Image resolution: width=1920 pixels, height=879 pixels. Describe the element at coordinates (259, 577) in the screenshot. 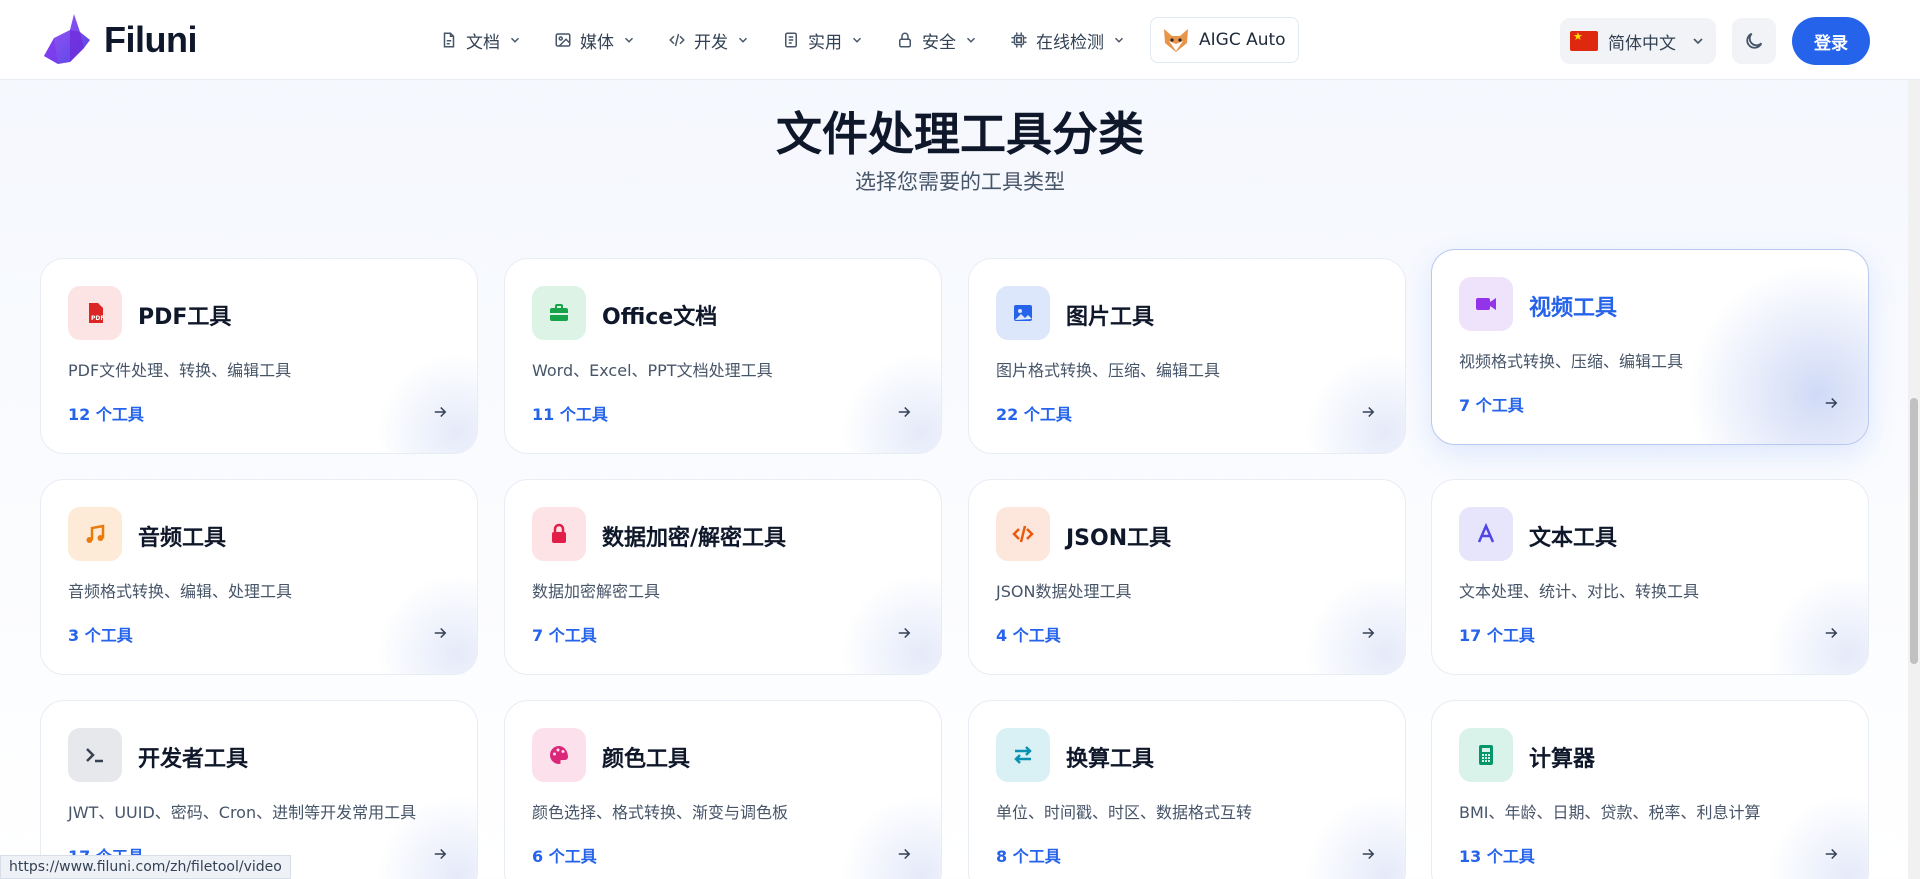

I see `category-card-audio: 音频工具 音频格式转换、编辑、处理工具 3 个工具` at that location.